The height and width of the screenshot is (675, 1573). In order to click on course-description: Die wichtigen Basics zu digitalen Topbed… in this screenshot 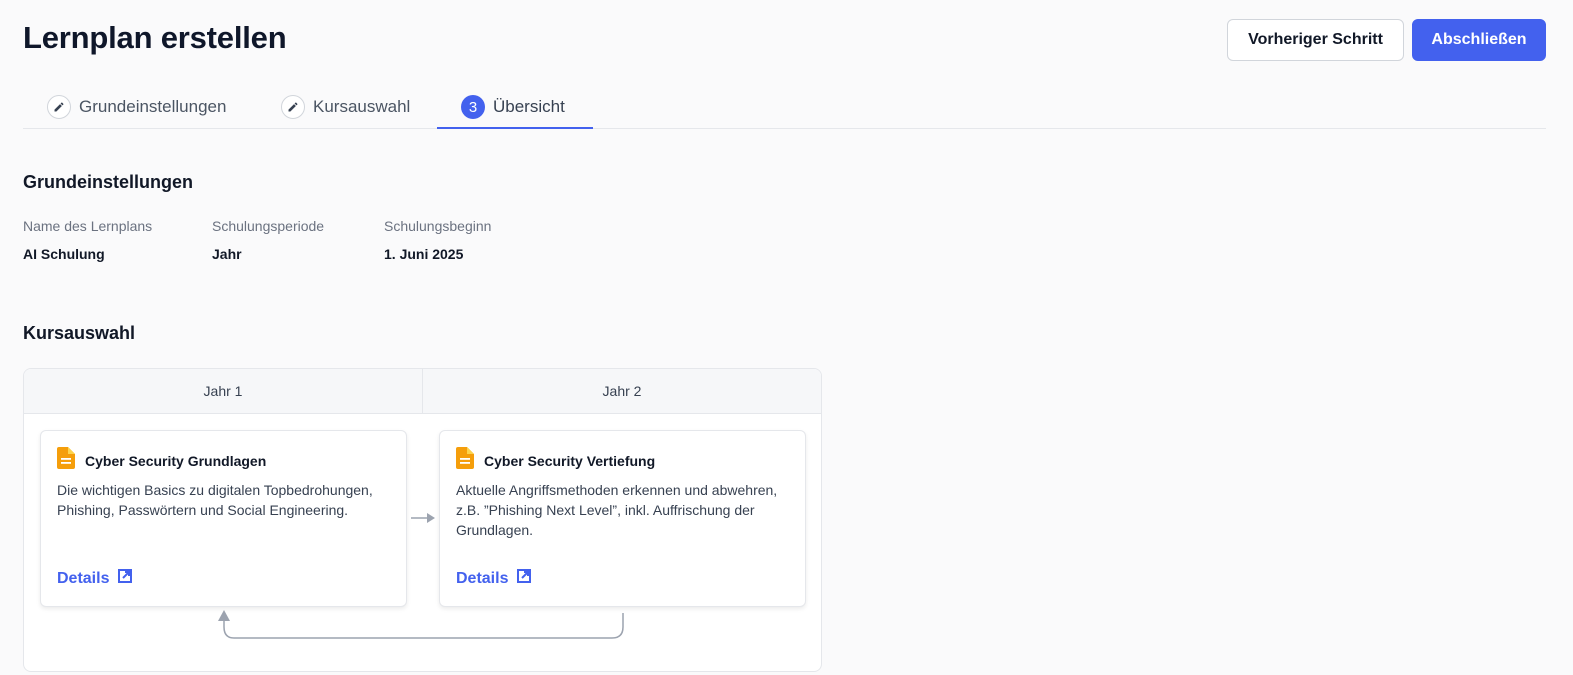, I will do `click(215, 500)`.